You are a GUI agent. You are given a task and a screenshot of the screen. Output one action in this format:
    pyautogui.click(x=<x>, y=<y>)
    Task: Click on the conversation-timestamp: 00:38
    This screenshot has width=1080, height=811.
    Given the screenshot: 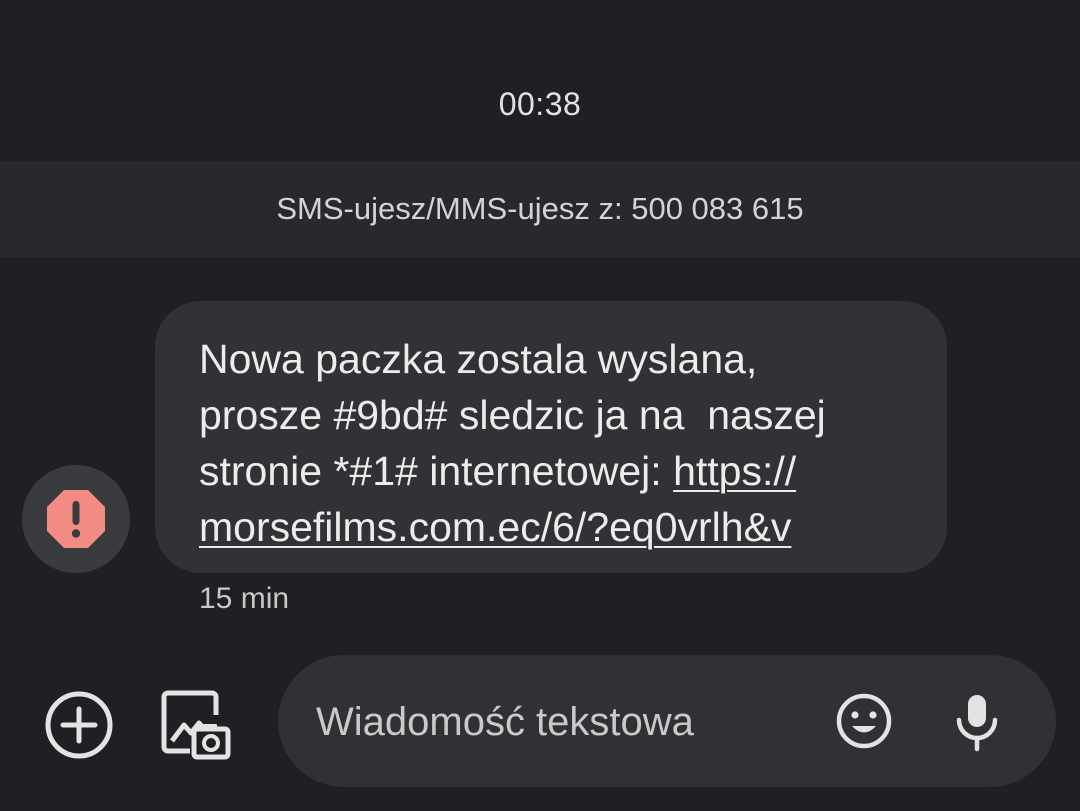 What is the action you would take?
    pyautogui.click(x=540, y=104)
    